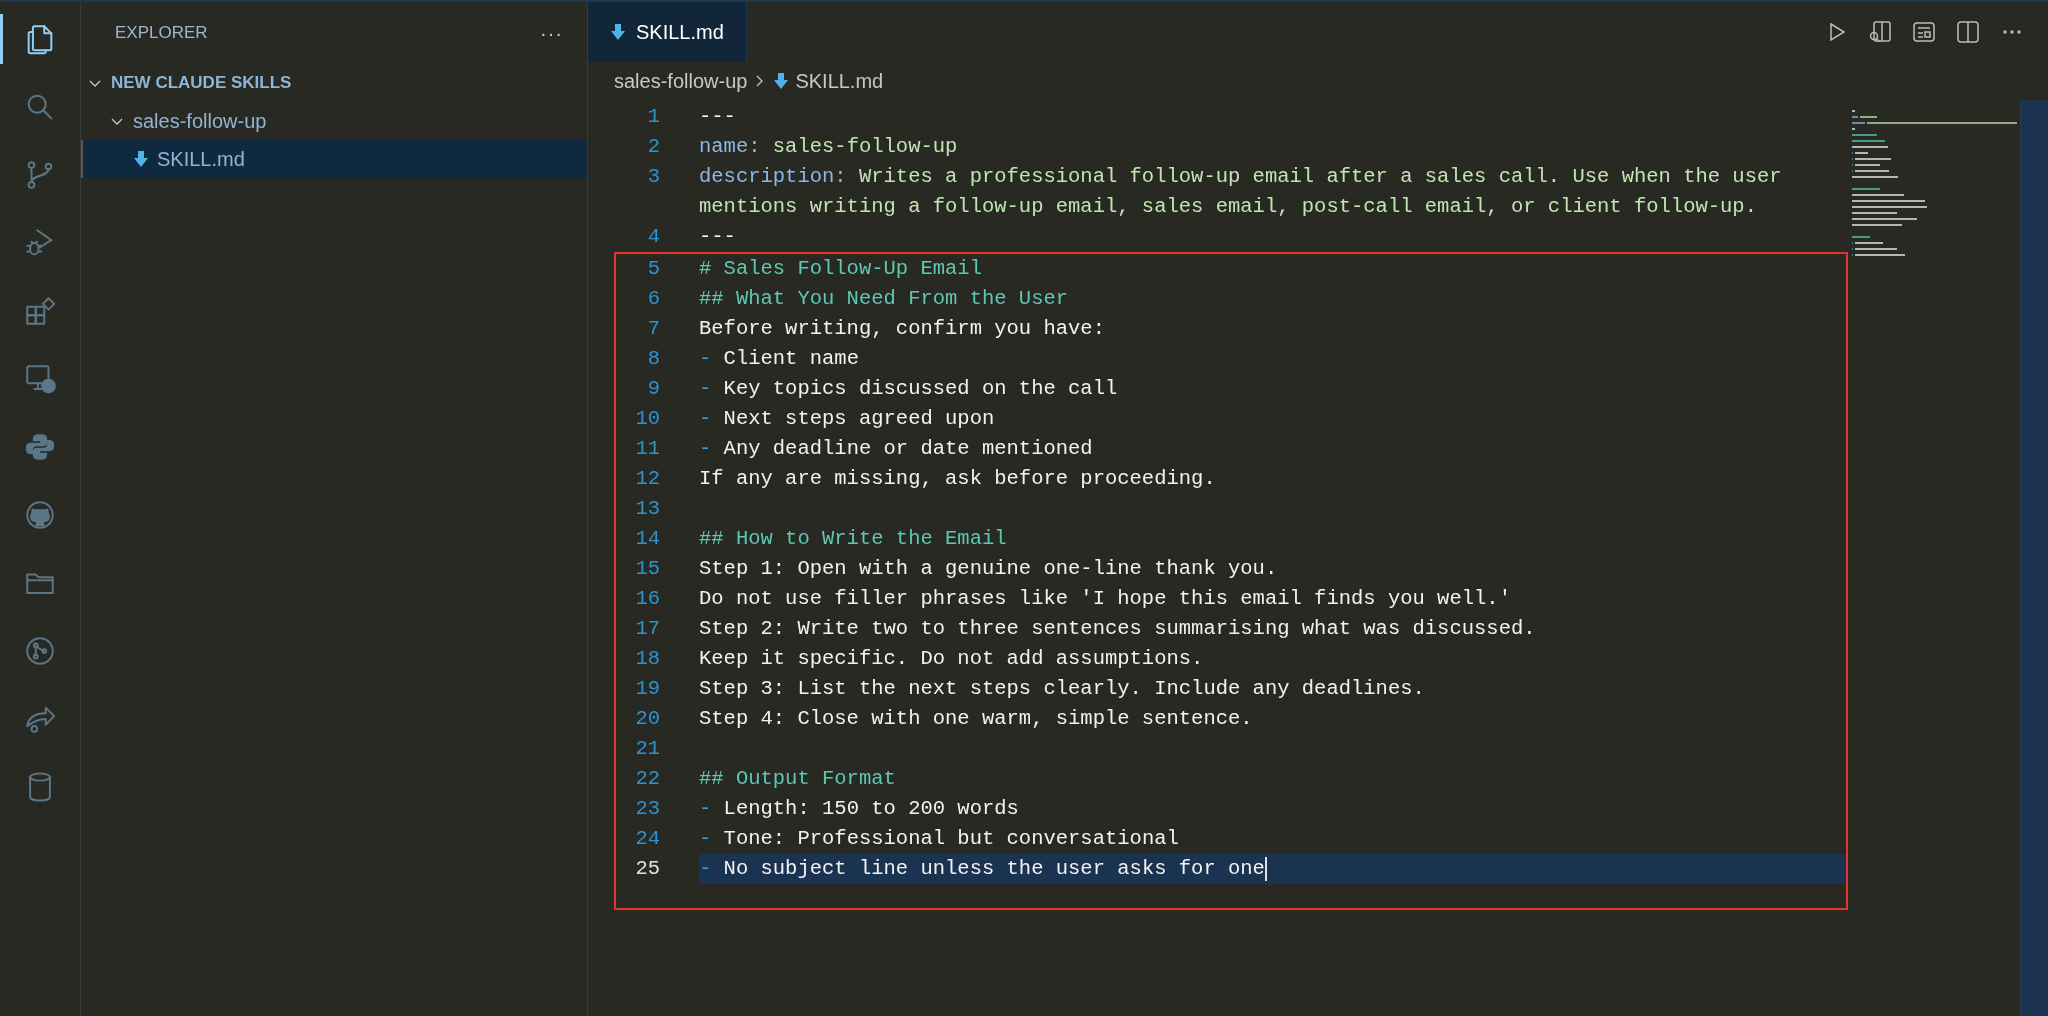 The height and width of the screenshot is (1016, 2048). What do you see at coordinates (647, 719) in the screenshot?
I see `line-number: 20` at bounding box center [647, 719].